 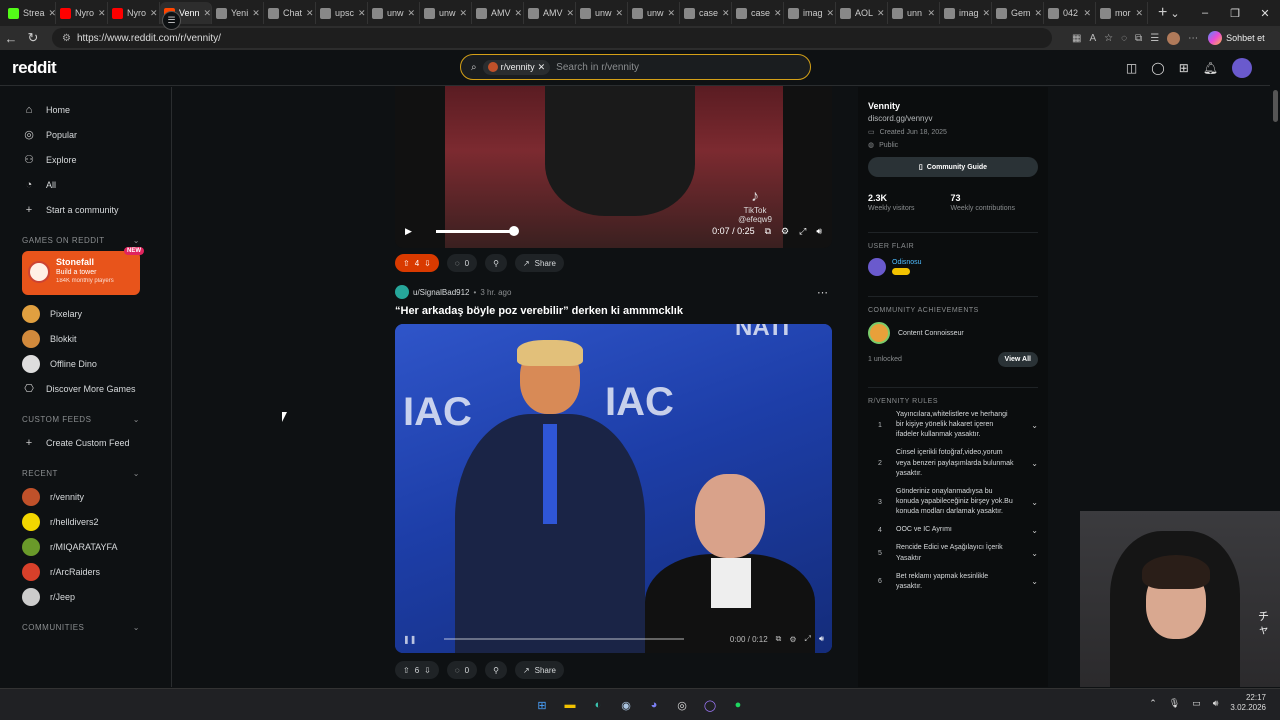 What do you see at coordinates (758, 13) in the screenshot?
I see `browser-tab: case ✕` at bounding box center [758, 13].